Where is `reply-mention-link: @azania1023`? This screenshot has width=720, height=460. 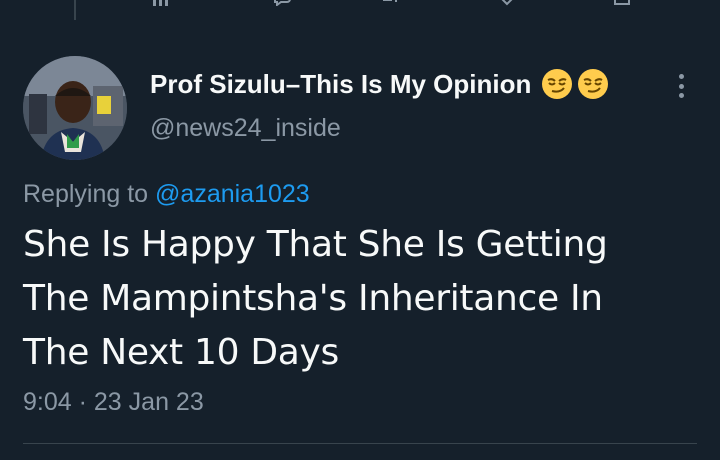 reply-mention-link: @azania1023 is located at coordinates (232, 194).